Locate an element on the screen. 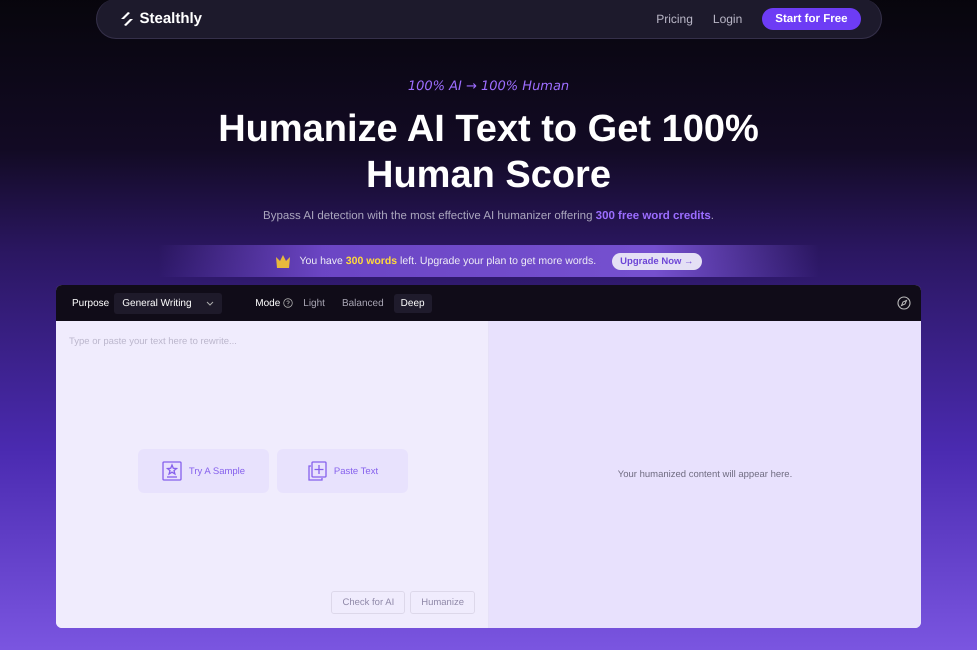 This screenshot has height=650, width=977. mode-tab: Deep is located at coordinates (413, 303).